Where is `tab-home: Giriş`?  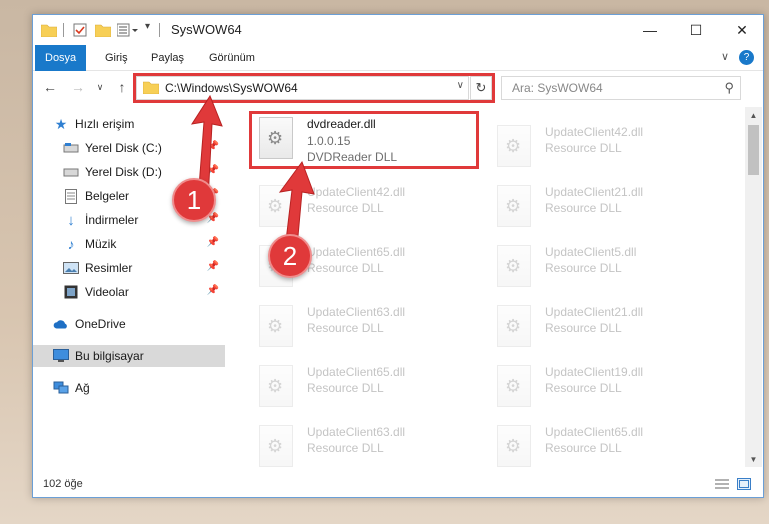
tab-home: Giriş is located at coordinates (116, 58).